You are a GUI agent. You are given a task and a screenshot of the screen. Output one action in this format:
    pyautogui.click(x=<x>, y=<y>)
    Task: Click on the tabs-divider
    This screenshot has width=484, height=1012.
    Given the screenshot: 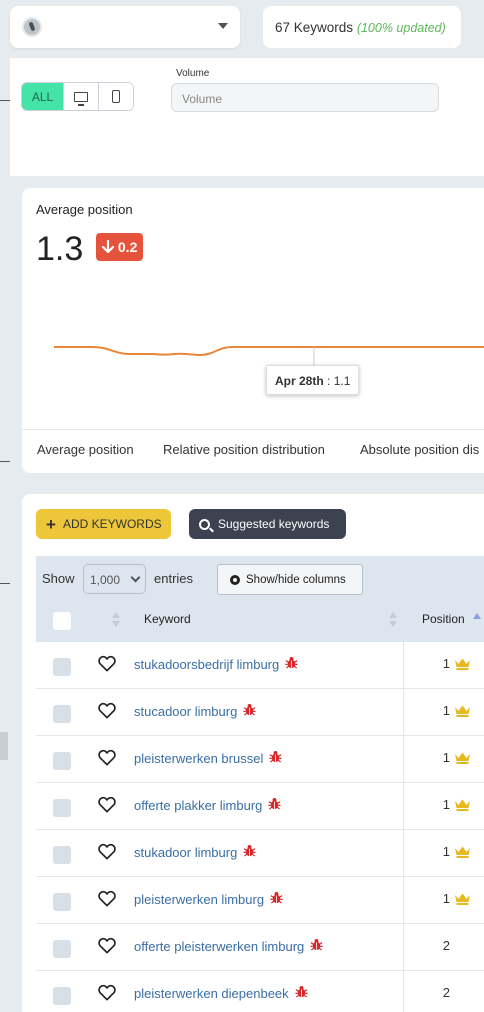 What is the action you would take?
    pyautogui.click(x=253, y=429)
    